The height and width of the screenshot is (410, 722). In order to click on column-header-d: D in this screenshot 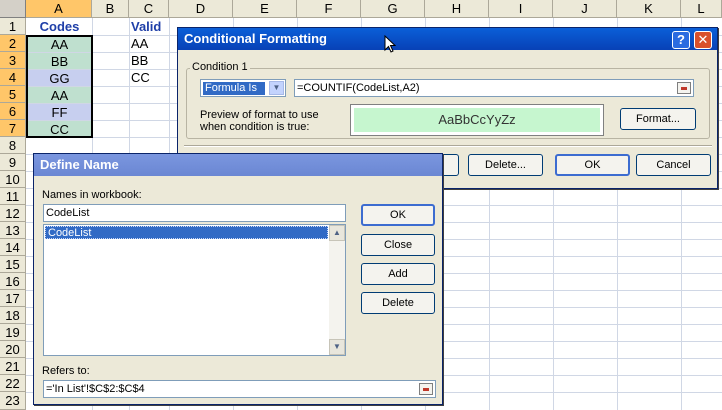, I will do `click(201, 9)`.